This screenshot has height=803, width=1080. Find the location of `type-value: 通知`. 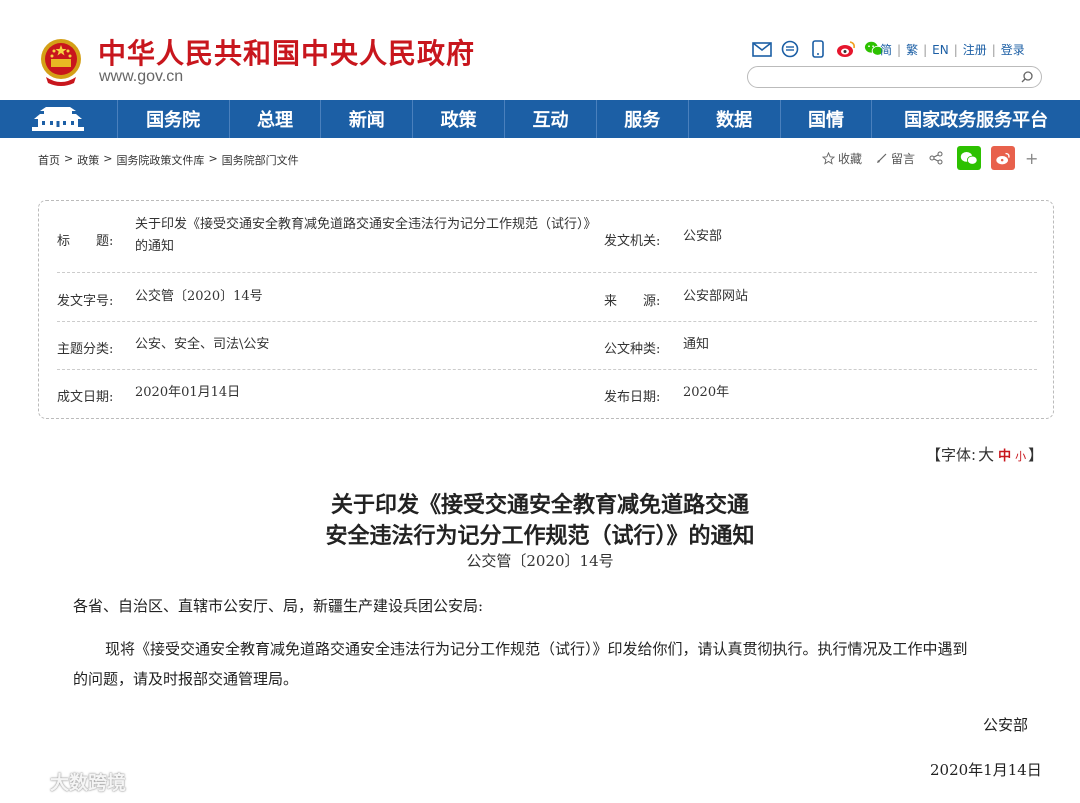

type-value: 通知 is located at coordinates (696, 344).